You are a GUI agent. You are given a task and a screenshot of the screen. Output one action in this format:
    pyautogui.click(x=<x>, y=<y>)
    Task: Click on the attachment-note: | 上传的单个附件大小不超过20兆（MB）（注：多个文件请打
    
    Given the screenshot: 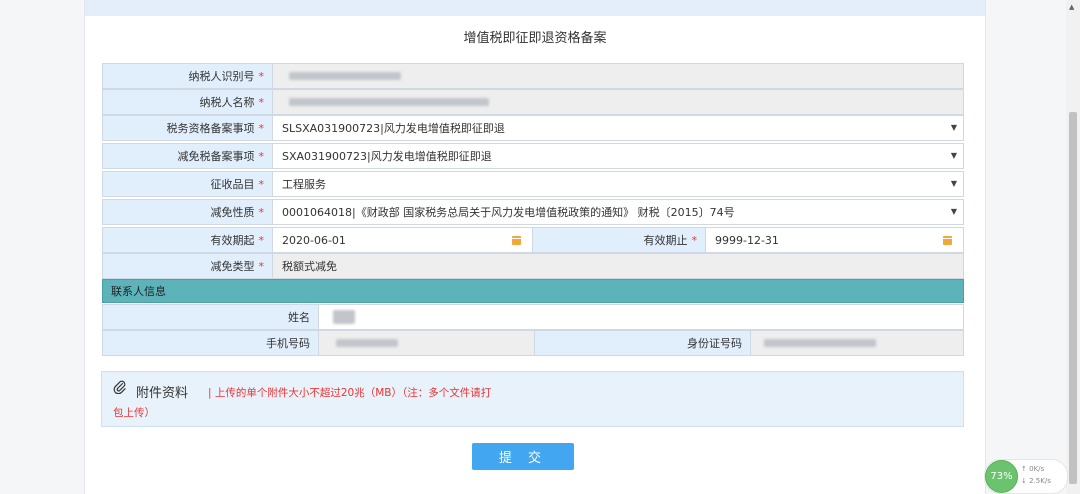 What is the action you would take?
    pyautogui.click(x=350, y=393)
    